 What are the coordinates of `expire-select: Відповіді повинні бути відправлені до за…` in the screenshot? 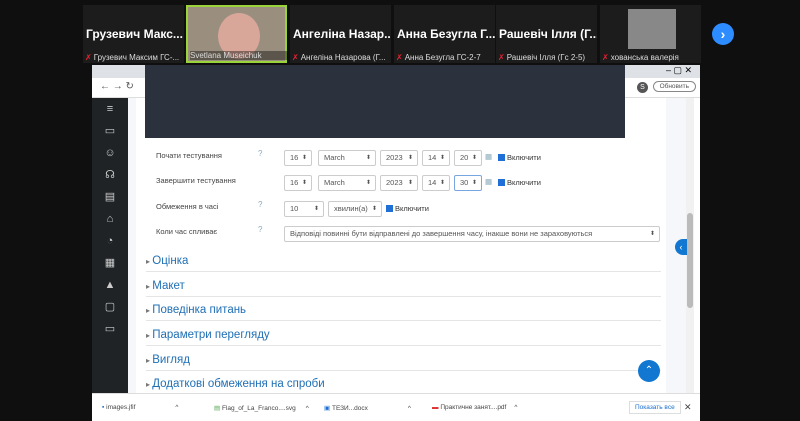 It's located at (472, 234).